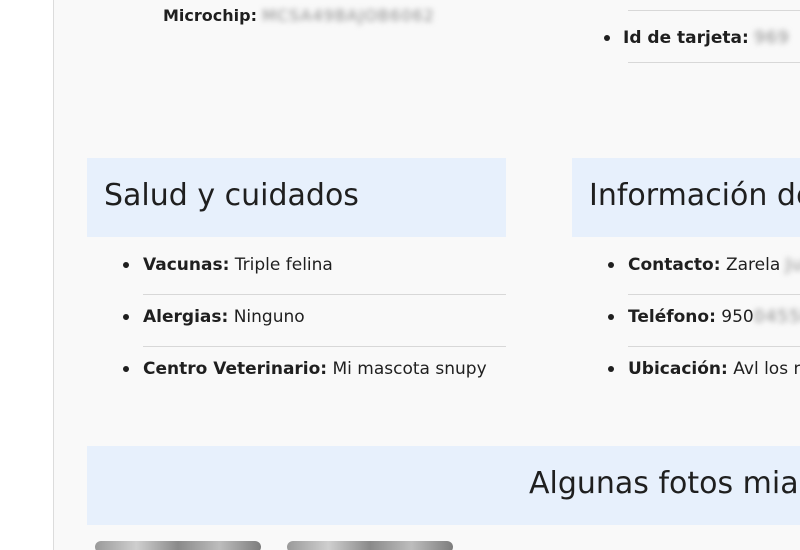  I want to click on item-value-blurred: Julca, so click(792, 265).